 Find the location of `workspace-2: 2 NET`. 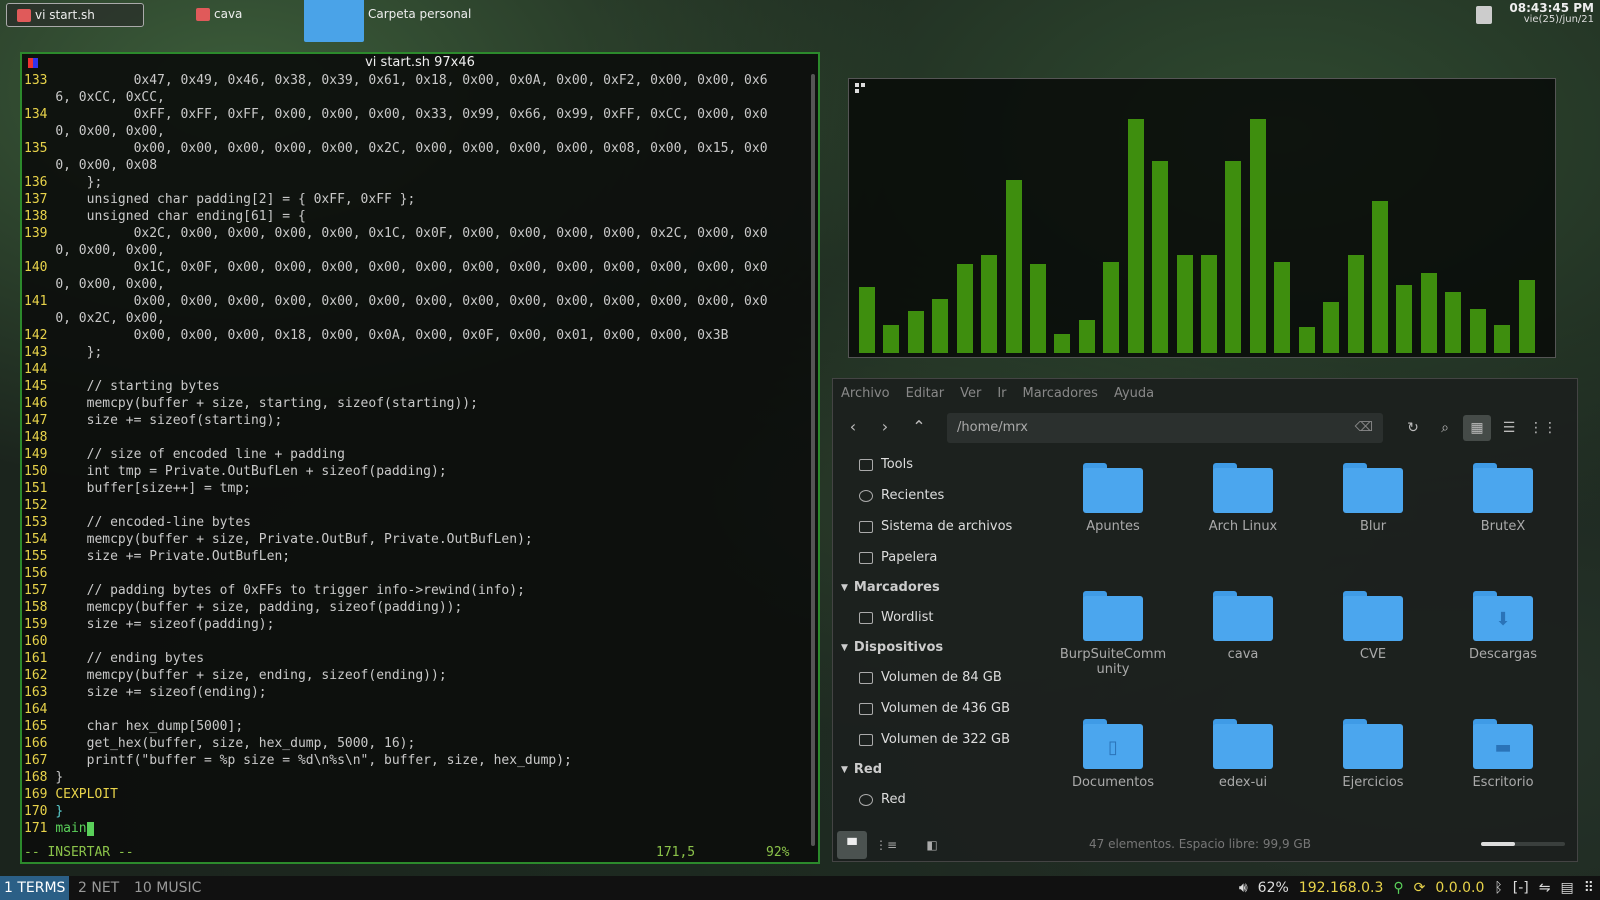

workspace-2: 2 NET is located at coordinates (98, 888).